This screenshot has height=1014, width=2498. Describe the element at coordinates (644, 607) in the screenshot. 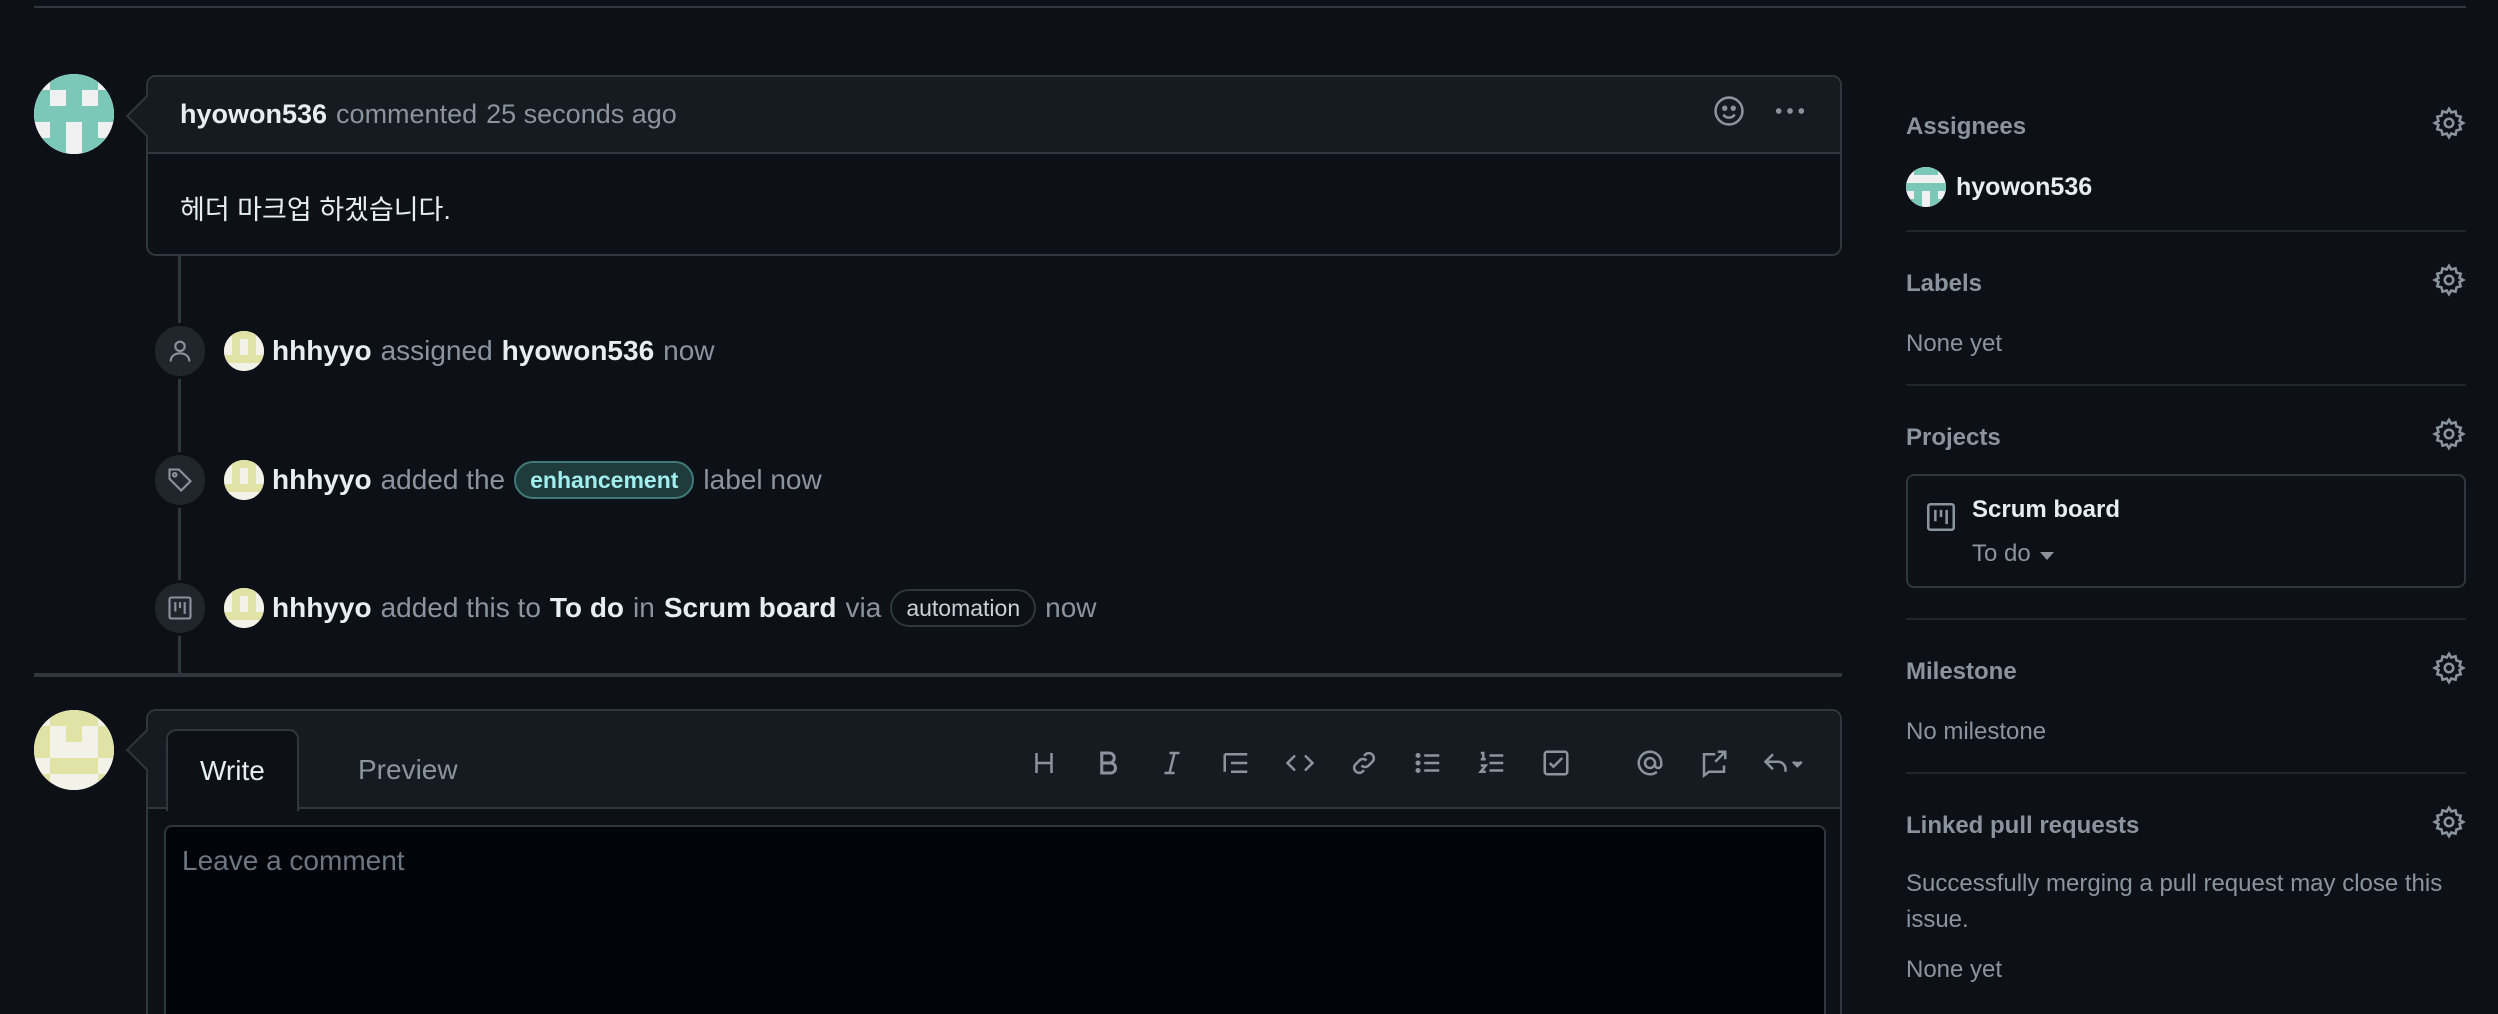

I see `event-in: in` at that location.